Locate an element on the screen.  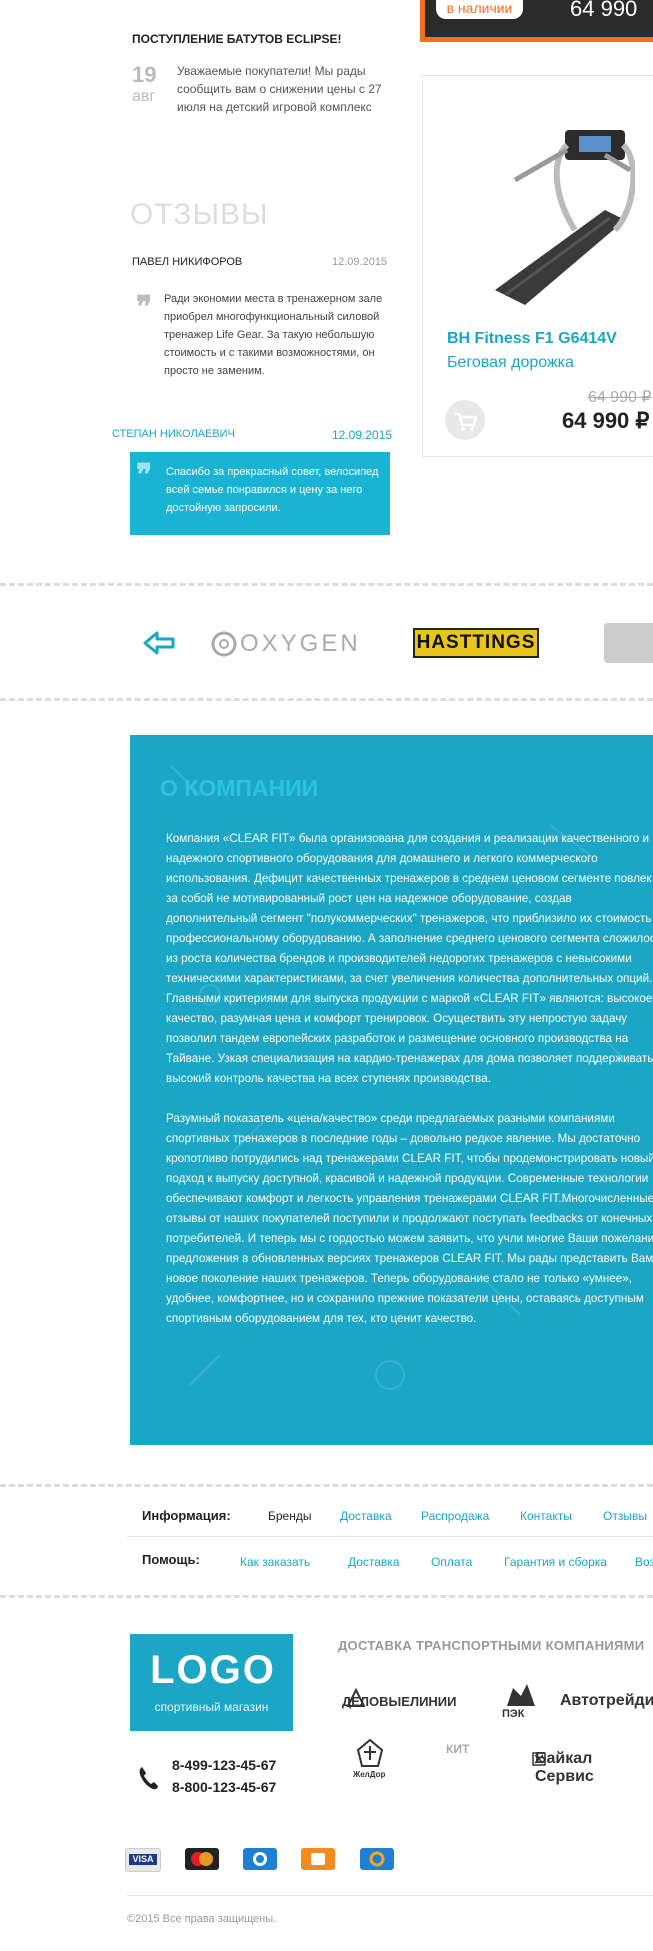
mastercard-icon is located at coordinates (202, 1859).